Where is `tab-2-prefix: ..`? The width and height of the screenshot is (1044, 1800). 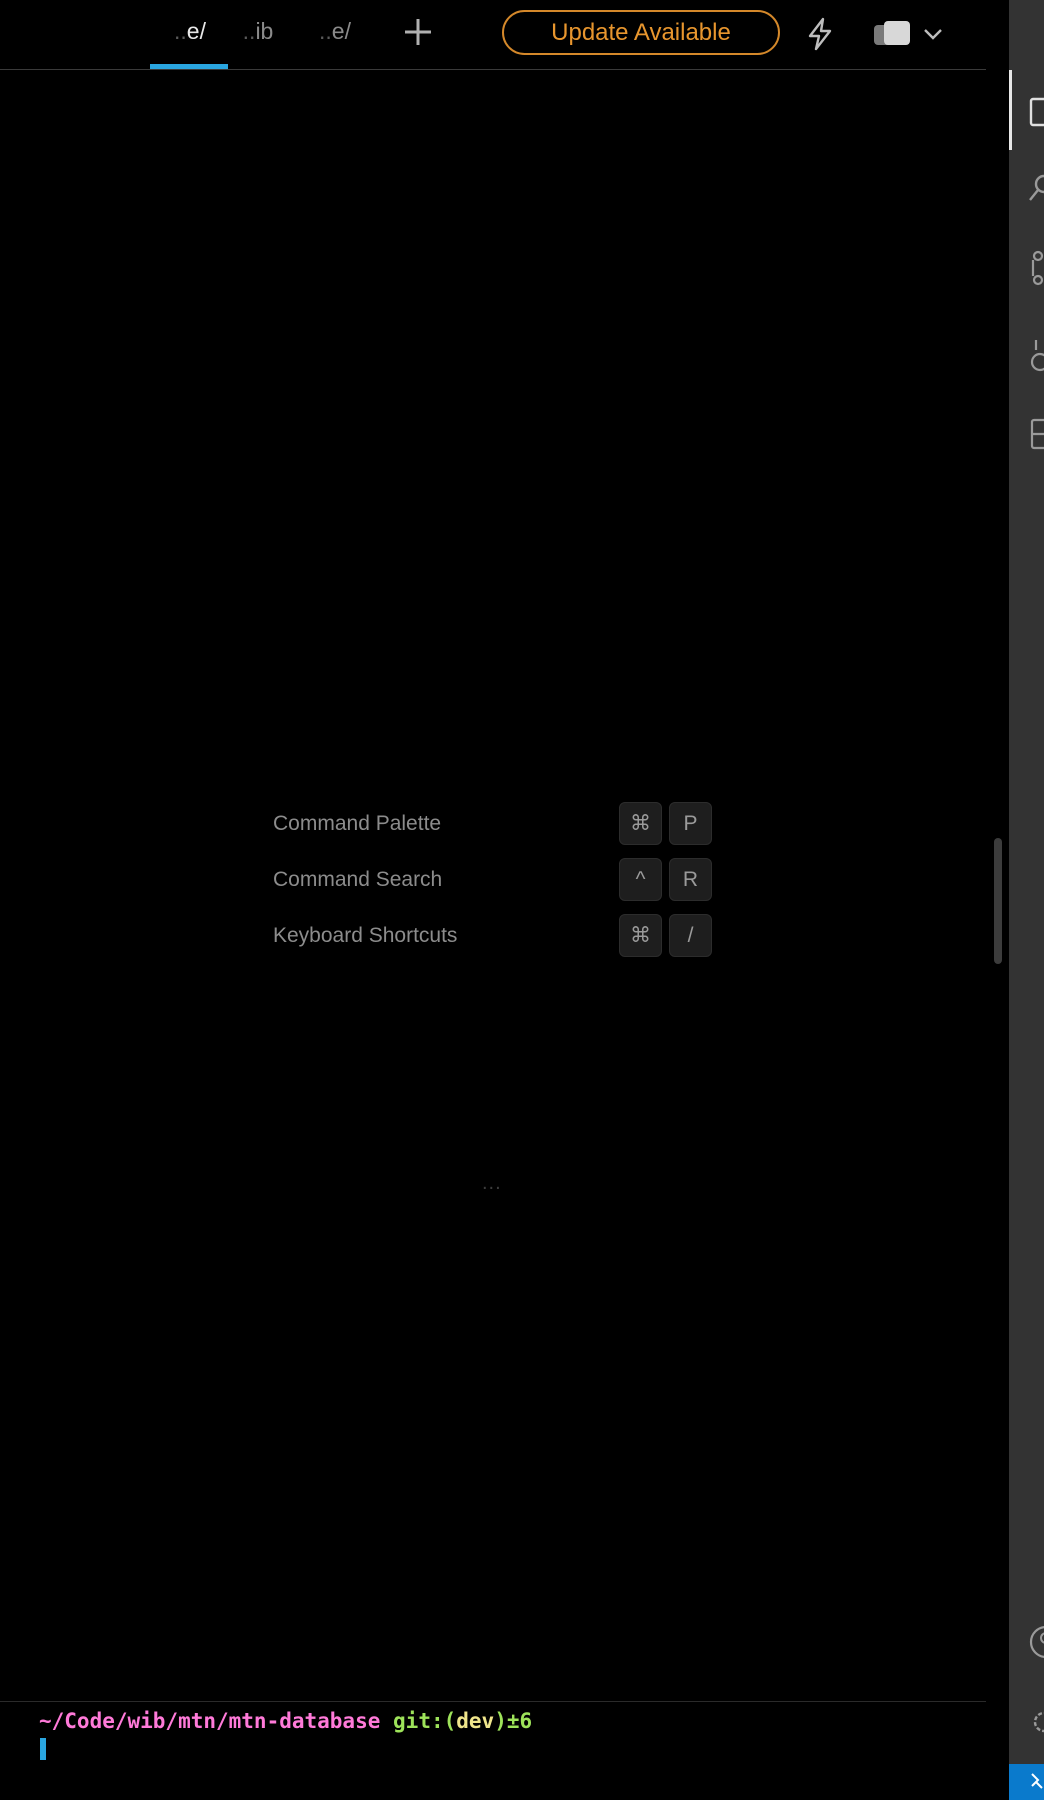
tab-2-prefix: .. is located at coordinates (249, 31).